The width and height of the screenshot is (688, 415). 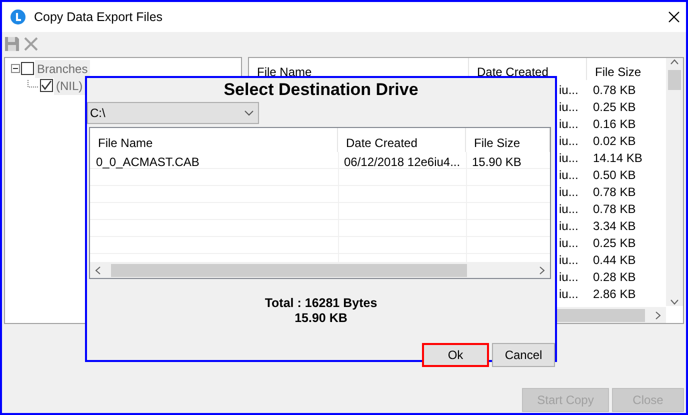 I want to click on scroll-left-icon, so click(x=98, y=270).